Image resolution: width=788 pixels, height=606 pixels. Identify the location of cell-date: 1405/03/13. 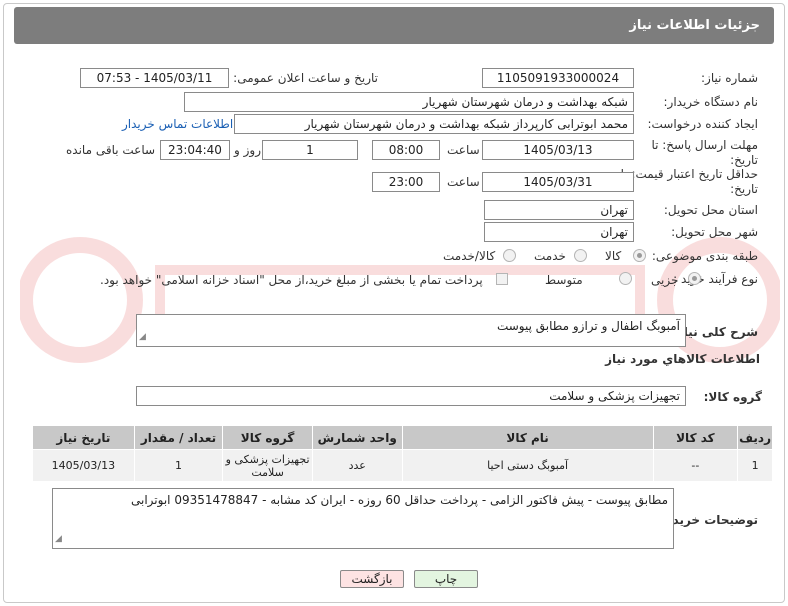
(83, 465).